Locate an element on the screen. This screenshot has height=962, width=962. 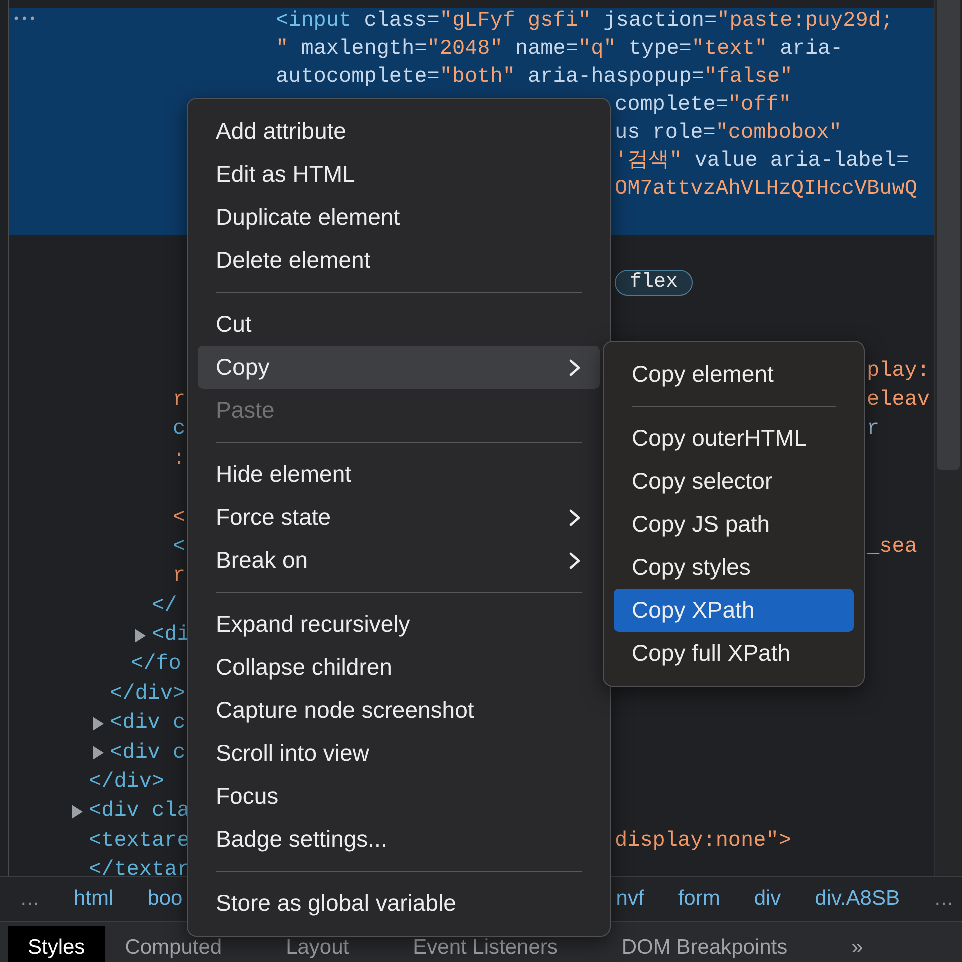
menu-item: Force state is located at coordinates (399, 517).